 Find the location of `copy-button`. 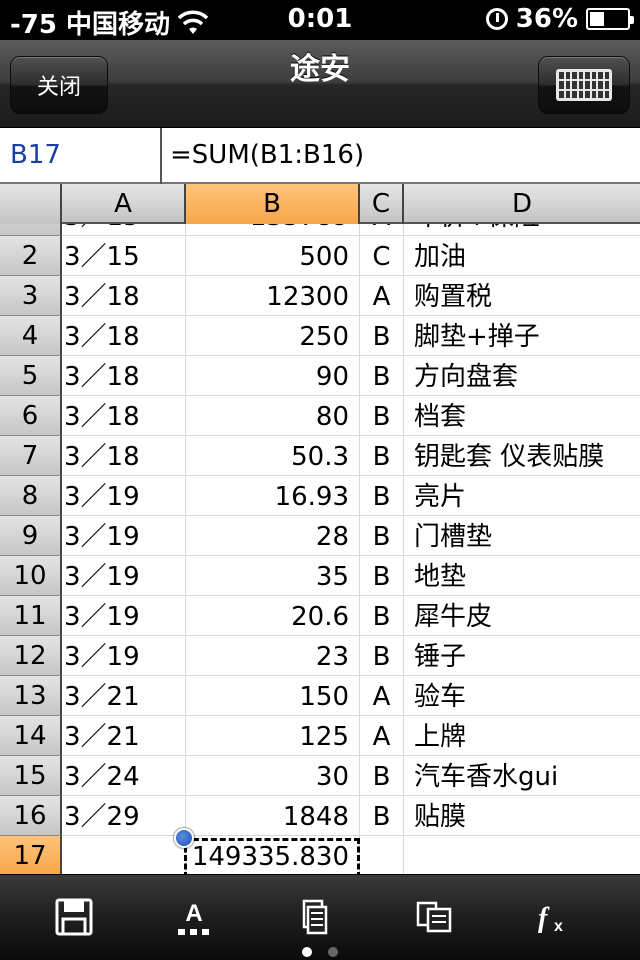

copy-button is located at coordinates (434, 917).